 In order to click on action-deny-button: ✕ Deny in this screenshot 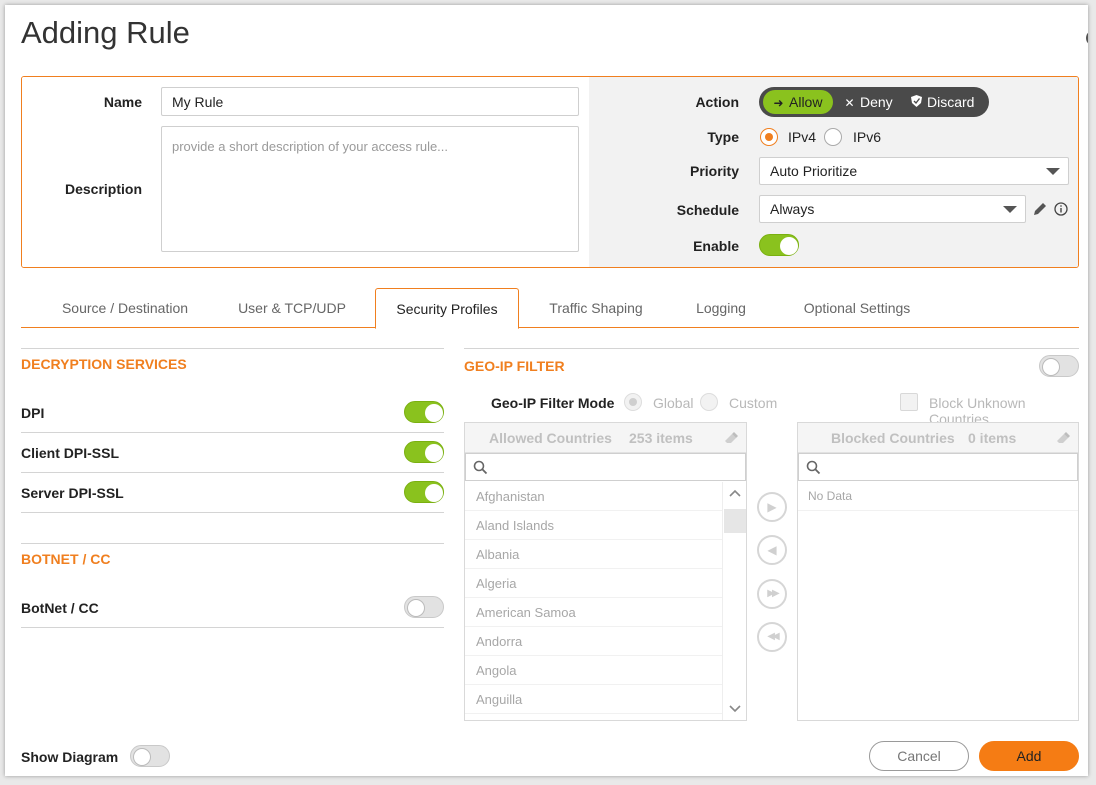, I will do `click(869, 102)`.